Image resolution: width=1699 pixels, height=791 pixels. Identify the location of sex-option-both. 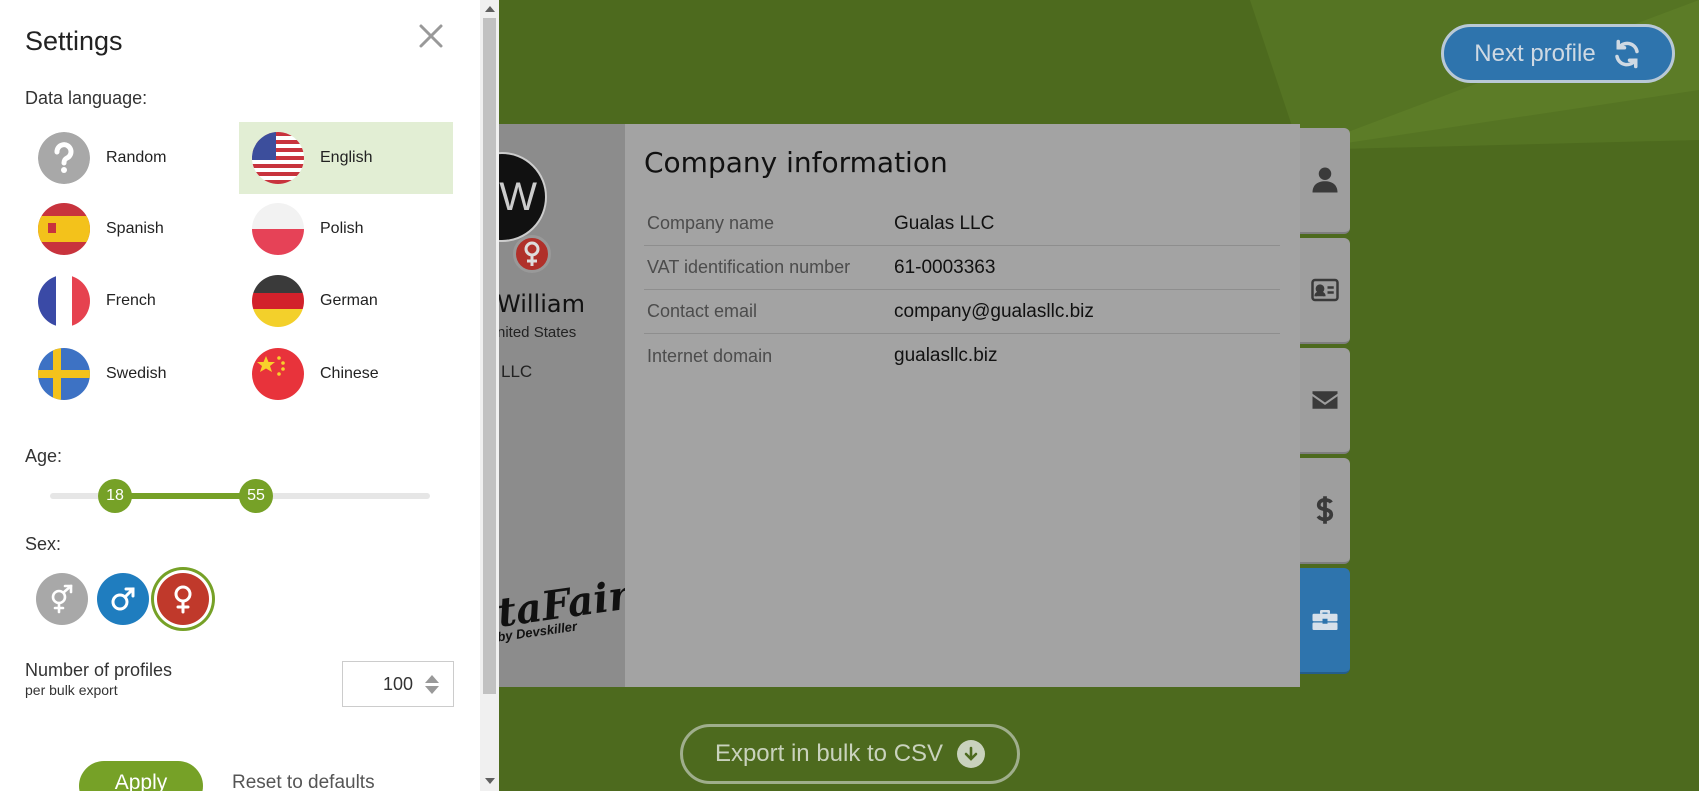
(62, 599).